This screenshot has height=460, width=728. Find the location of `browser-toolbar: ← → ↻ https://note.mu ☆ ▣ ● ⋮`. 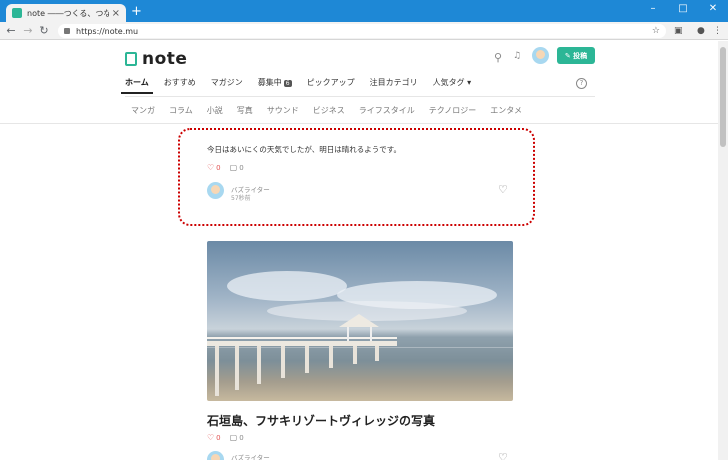

browser-toolbar: ← → ↻ https://note.mu ☆ ▣ ● ⋮ is located at coordinates (364, 31).